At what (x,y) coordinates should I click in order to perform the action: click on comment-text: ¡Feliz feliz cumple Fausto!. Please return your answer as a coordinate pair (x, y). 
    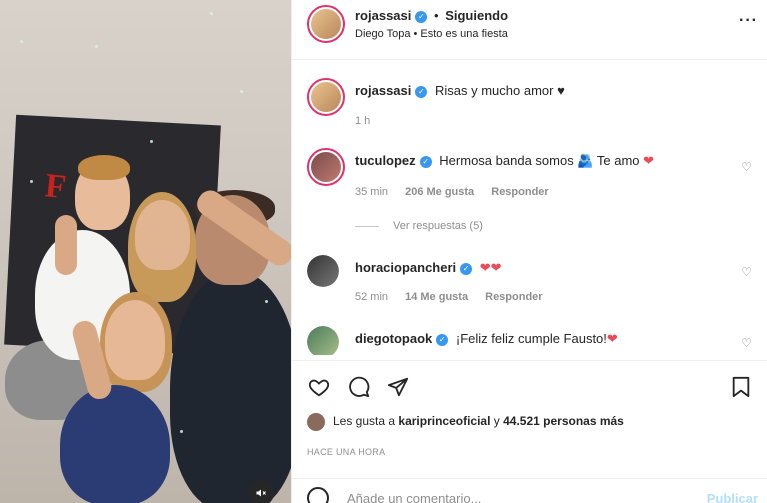
    Looking at the image, I should click on (531, 338).